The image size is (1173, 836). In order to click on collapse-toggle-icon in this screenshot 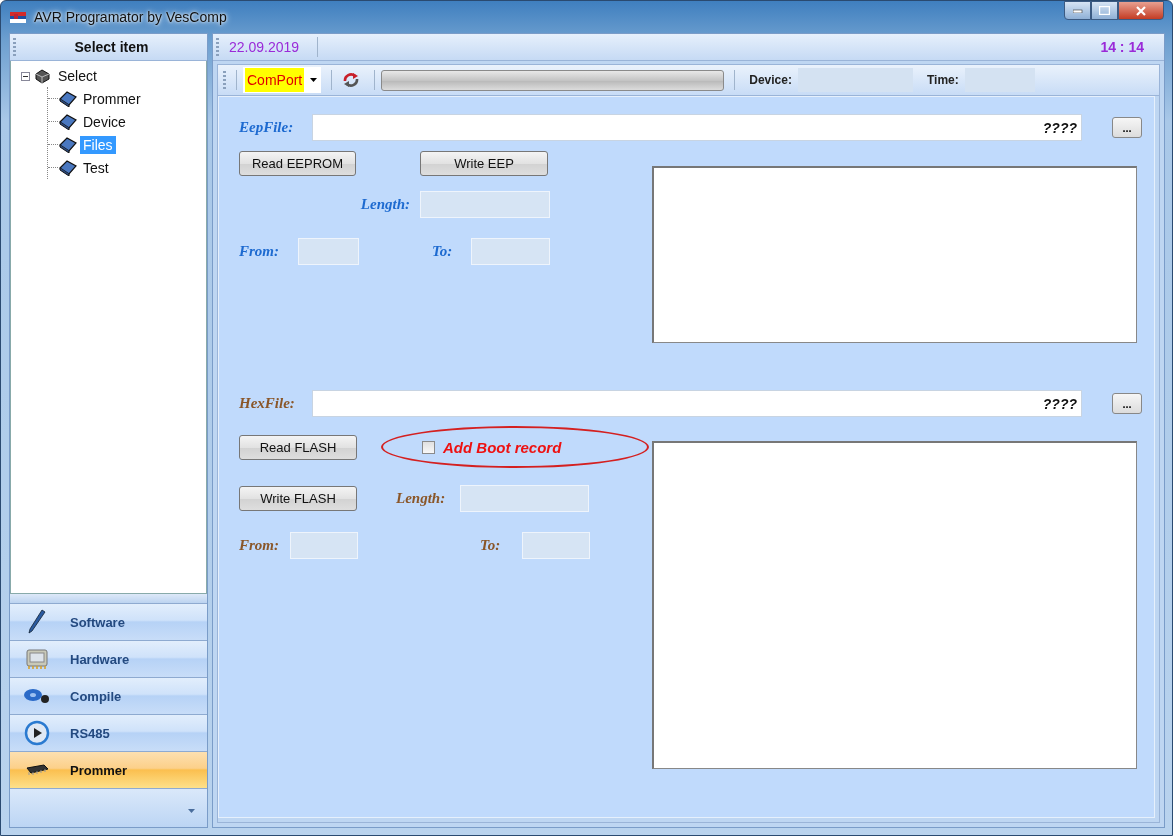, I will do `click(25, 76)`.